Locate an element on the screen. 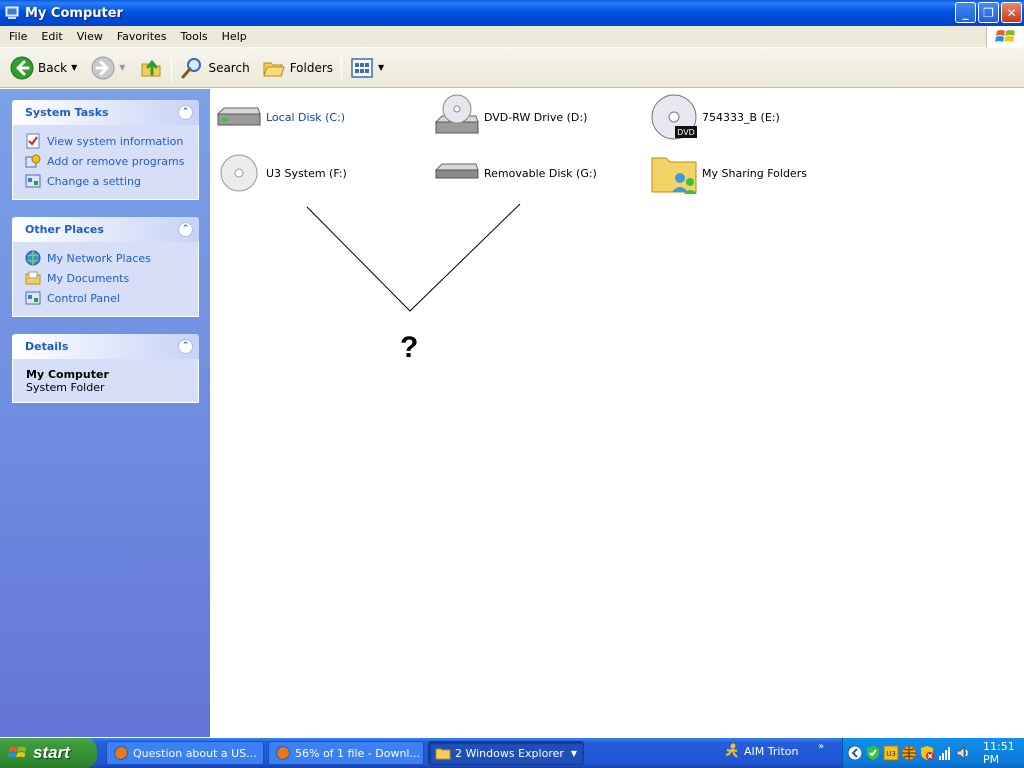  drive-label: My Sharing Folders is located at coordinates (754, 173).